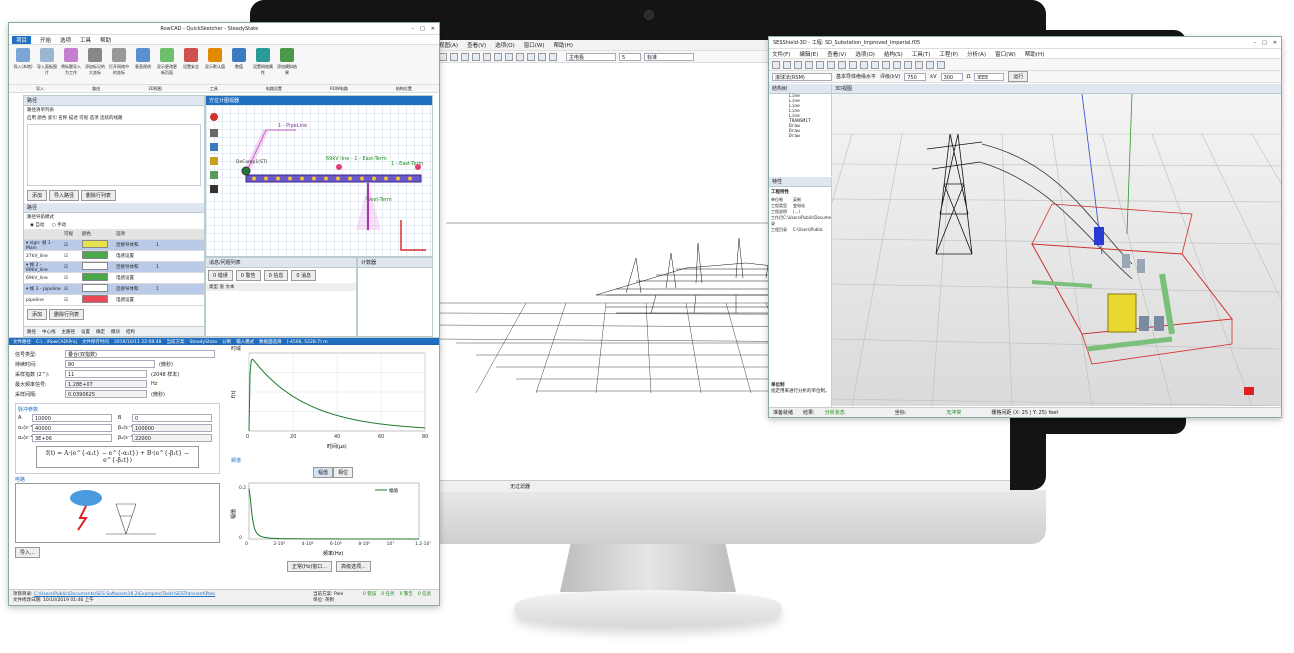  I want to click on ribbon-button-network: 打开网络中的坐标, so click(119, 62).